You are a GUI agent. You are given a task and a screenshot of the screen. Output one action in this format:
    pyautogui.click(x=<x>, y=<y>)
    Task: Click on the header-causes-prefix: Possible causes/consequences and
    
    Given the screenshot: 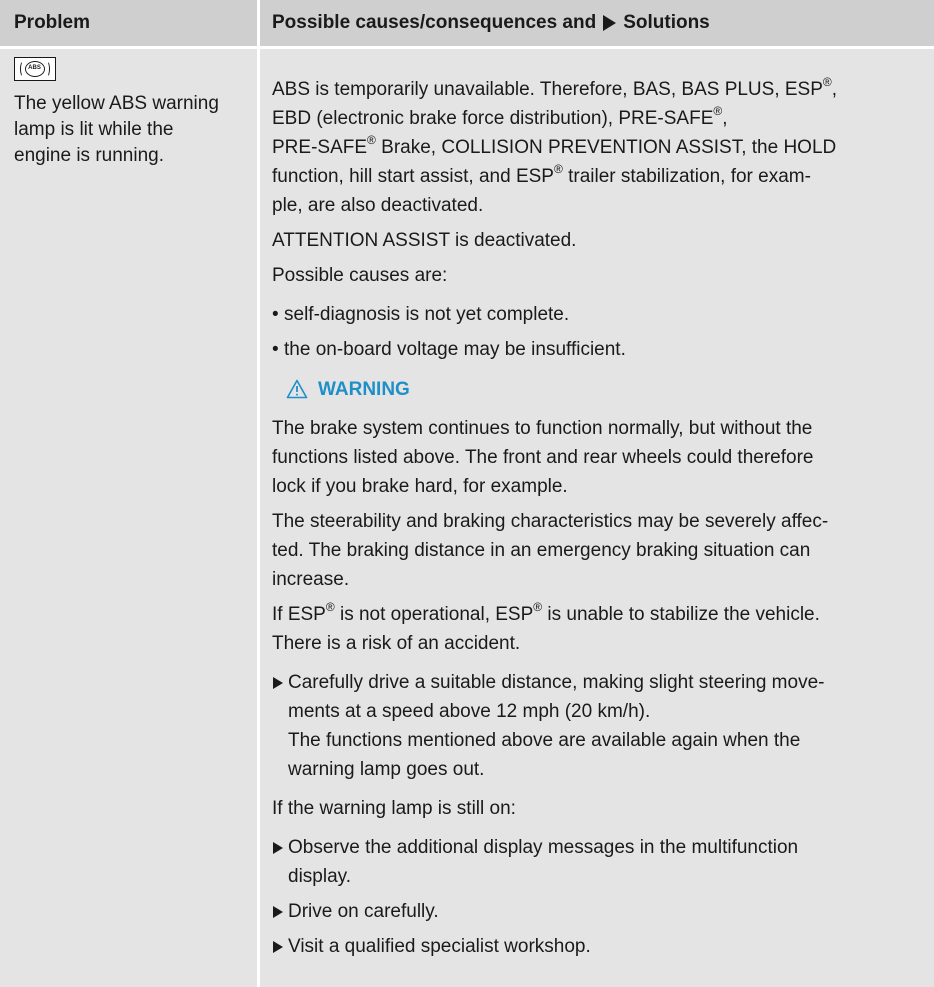 What is the action you would take?
    pyautogui.click(x=434, y=22)
    